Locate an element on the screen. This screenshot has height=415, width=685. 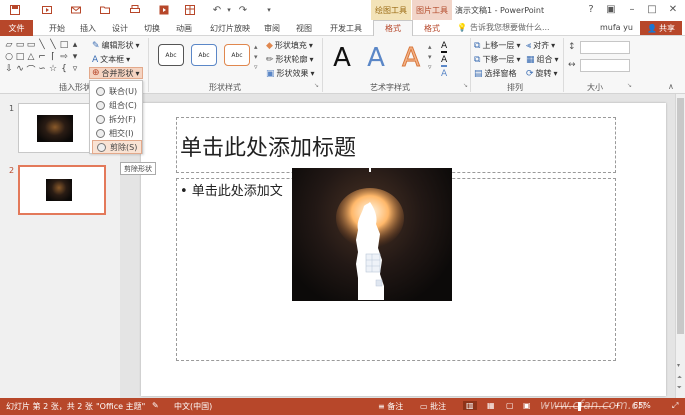
bring-forward-button: ⧉ 上移一层 ▾ is located at coordinates (497, 45).